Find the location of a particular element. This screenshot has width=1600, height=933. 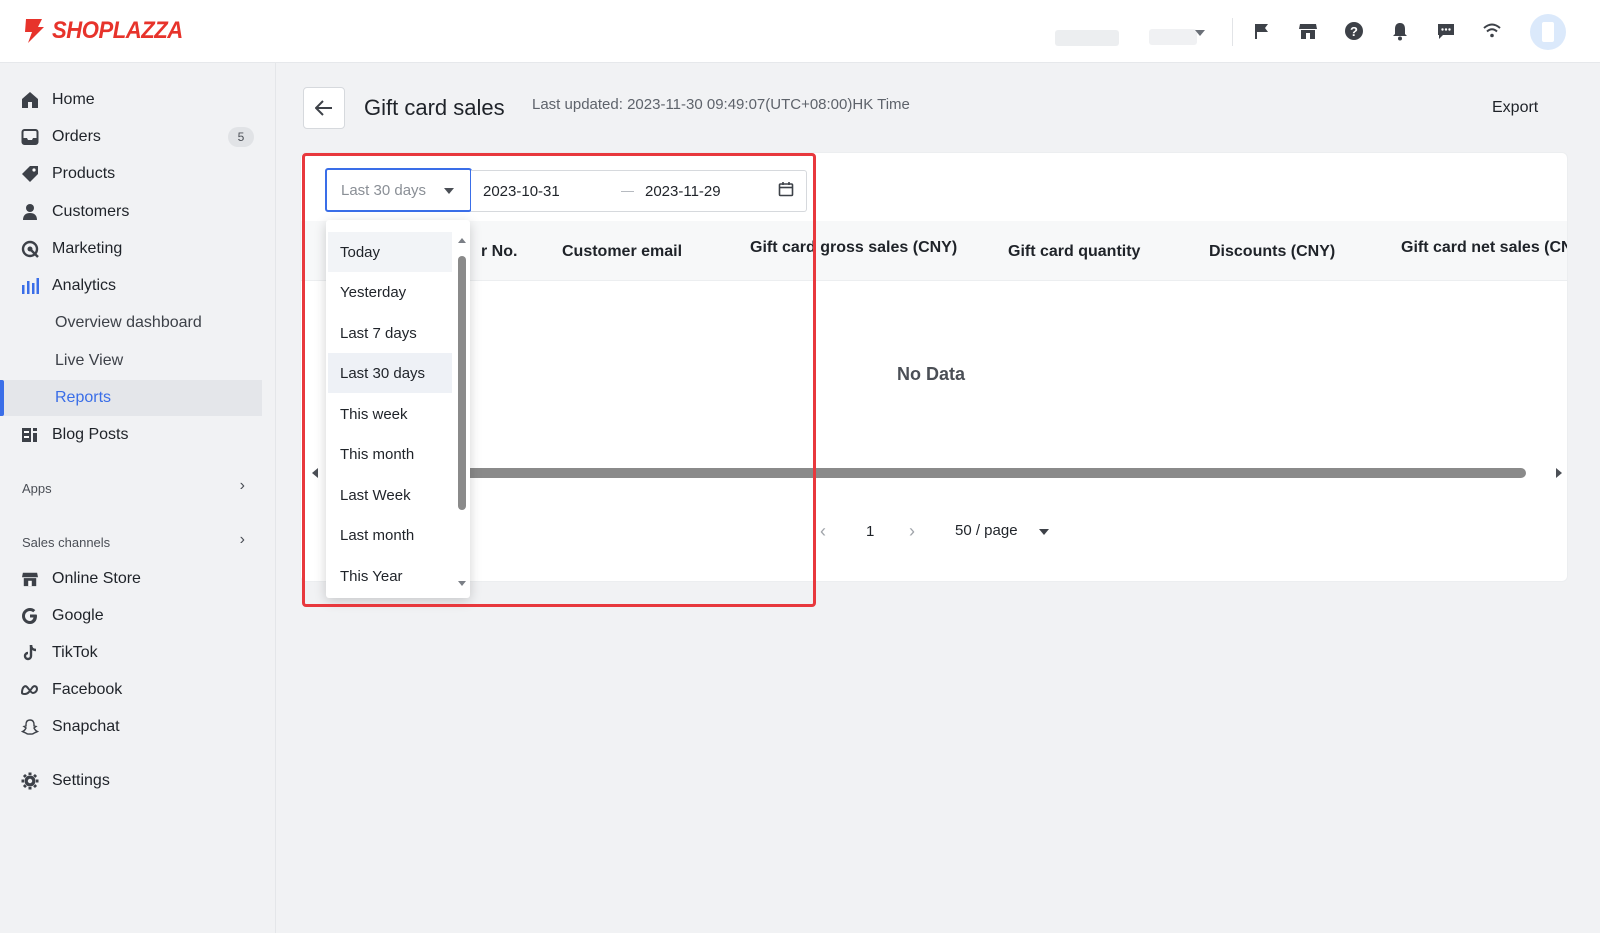

sidebar-item-online-store: Online Store is located at coordinates (131, 579).